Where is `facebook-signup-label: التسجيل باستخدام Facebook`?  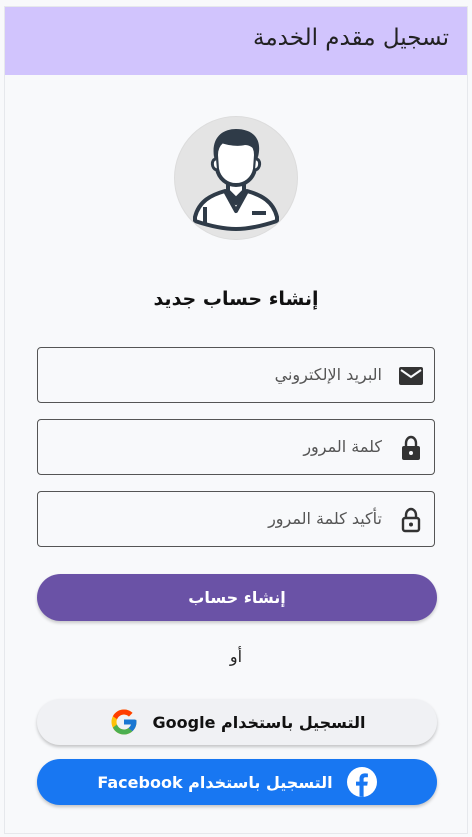 facebook-signup-label: التسجيل باستخدام Facebook is located at coordinates (215, 782).